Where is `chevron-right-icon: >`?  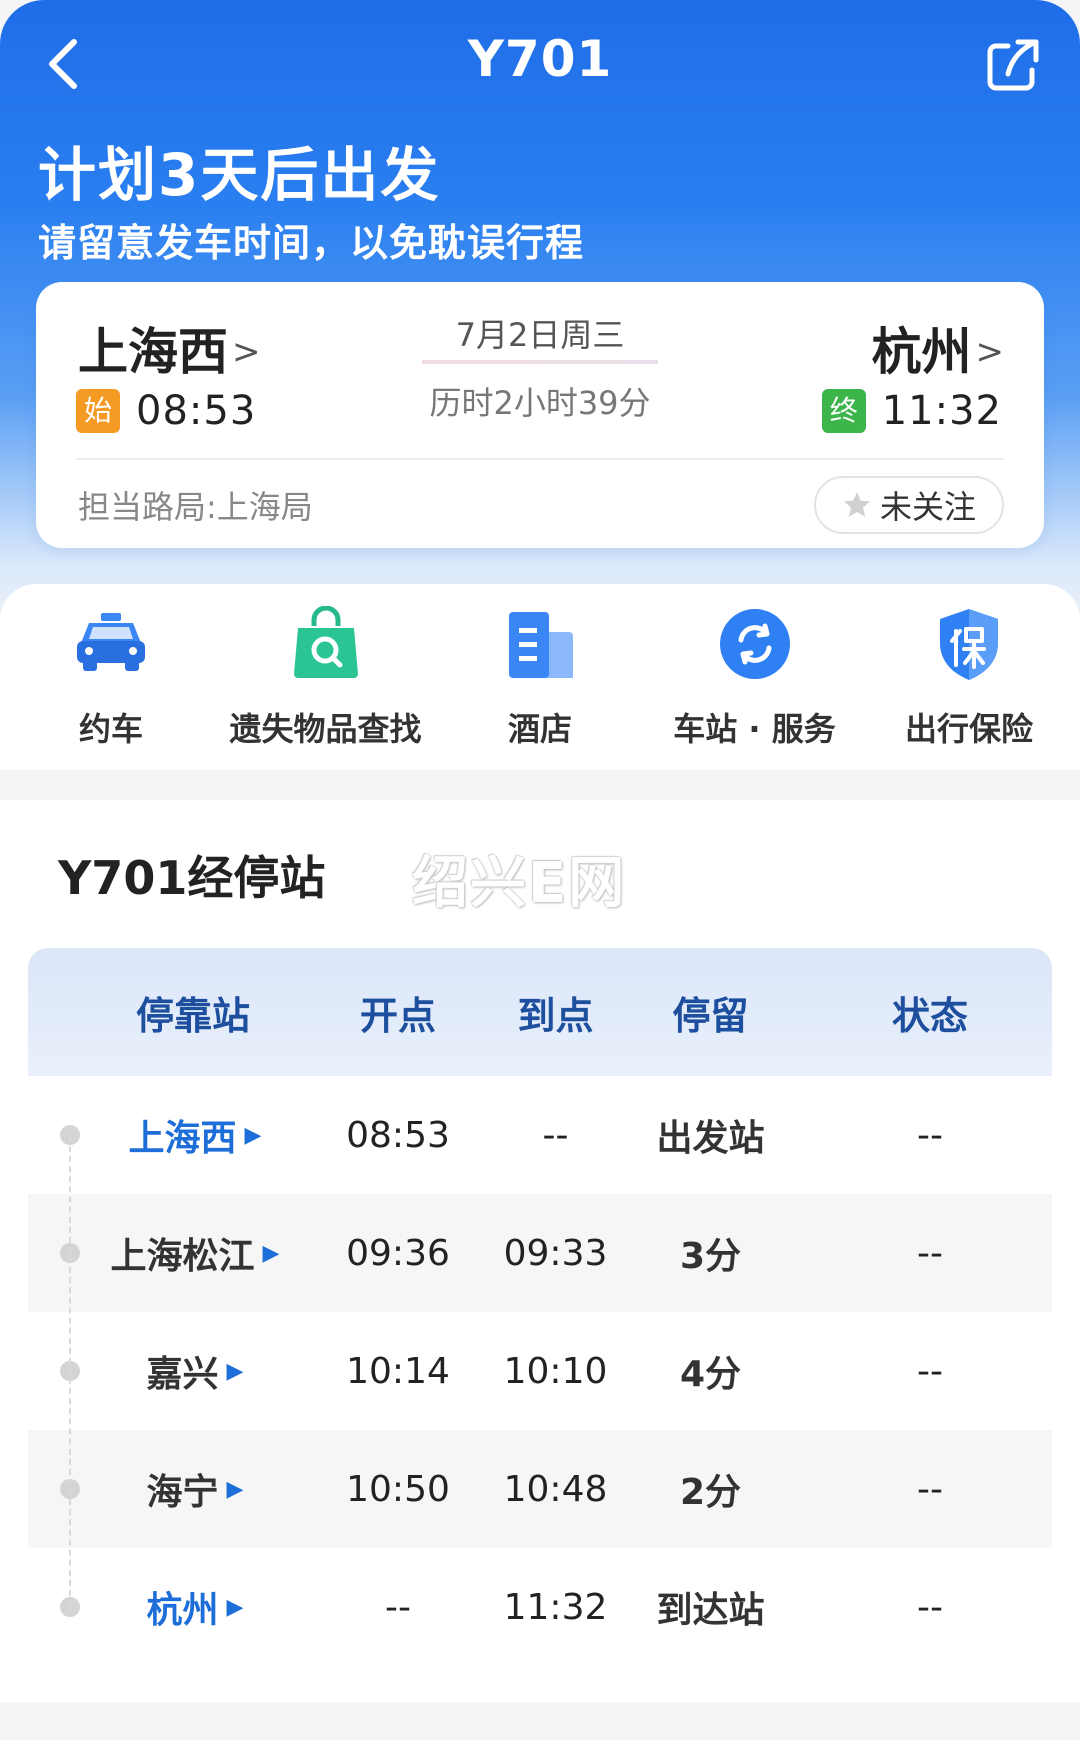
chevron-right-icon: > is located at coordinates (990, 352).